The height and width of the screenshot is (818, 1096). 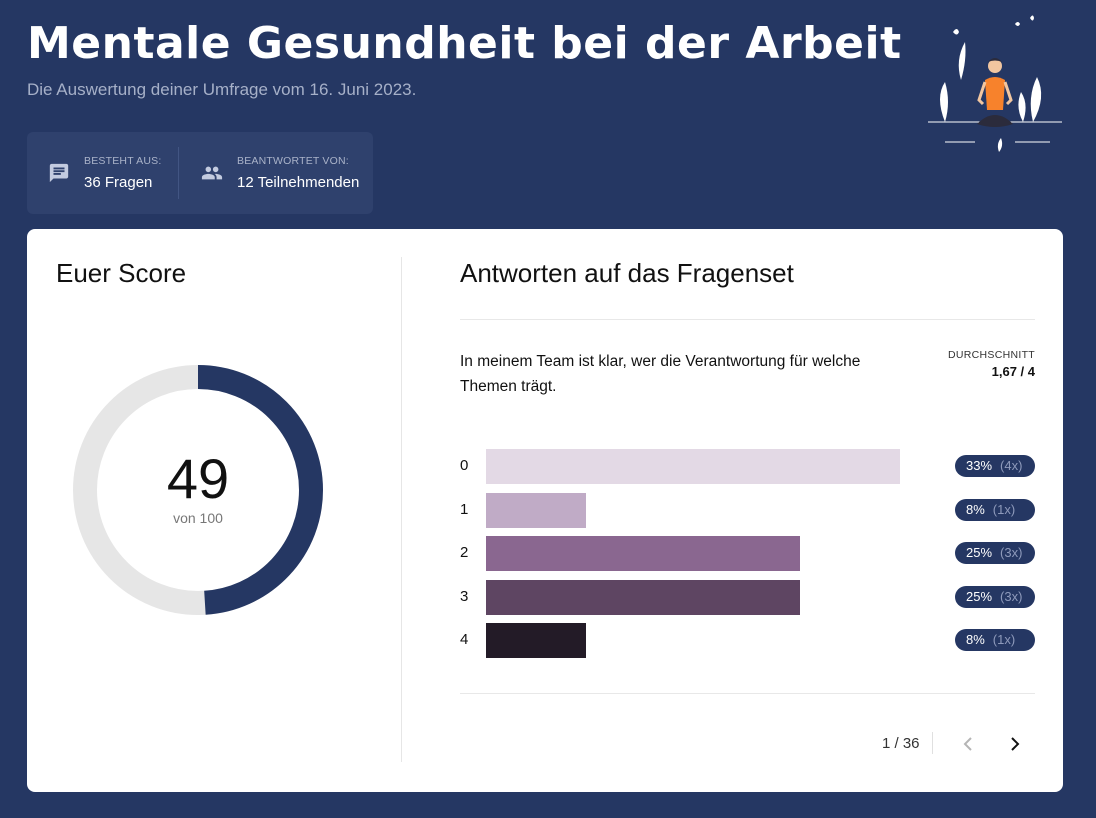 I want to click on next-question-button, so click(x=1015, y=744).